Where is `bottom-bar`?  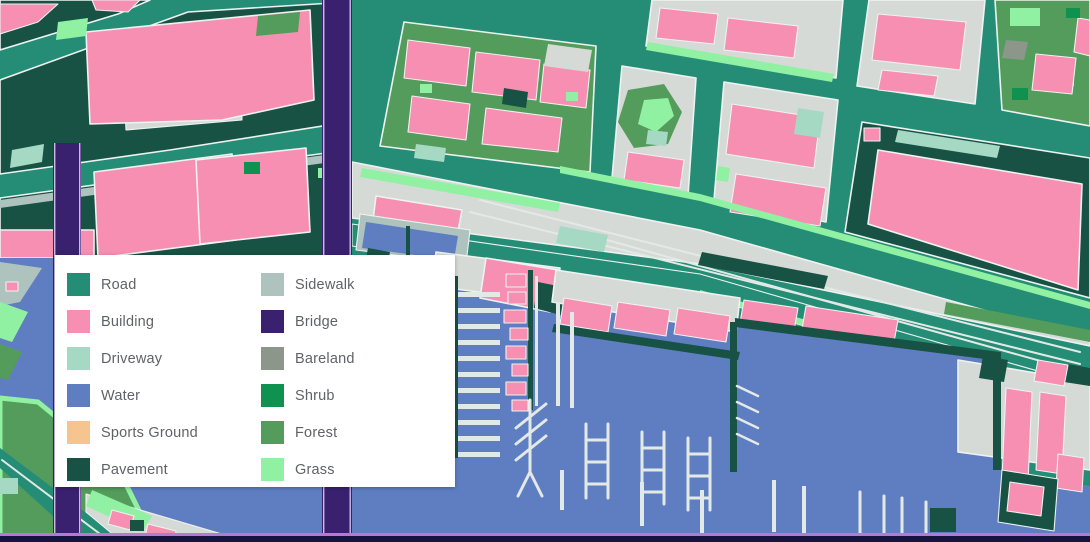 bottom-bar is located at coordinates (545, 537).